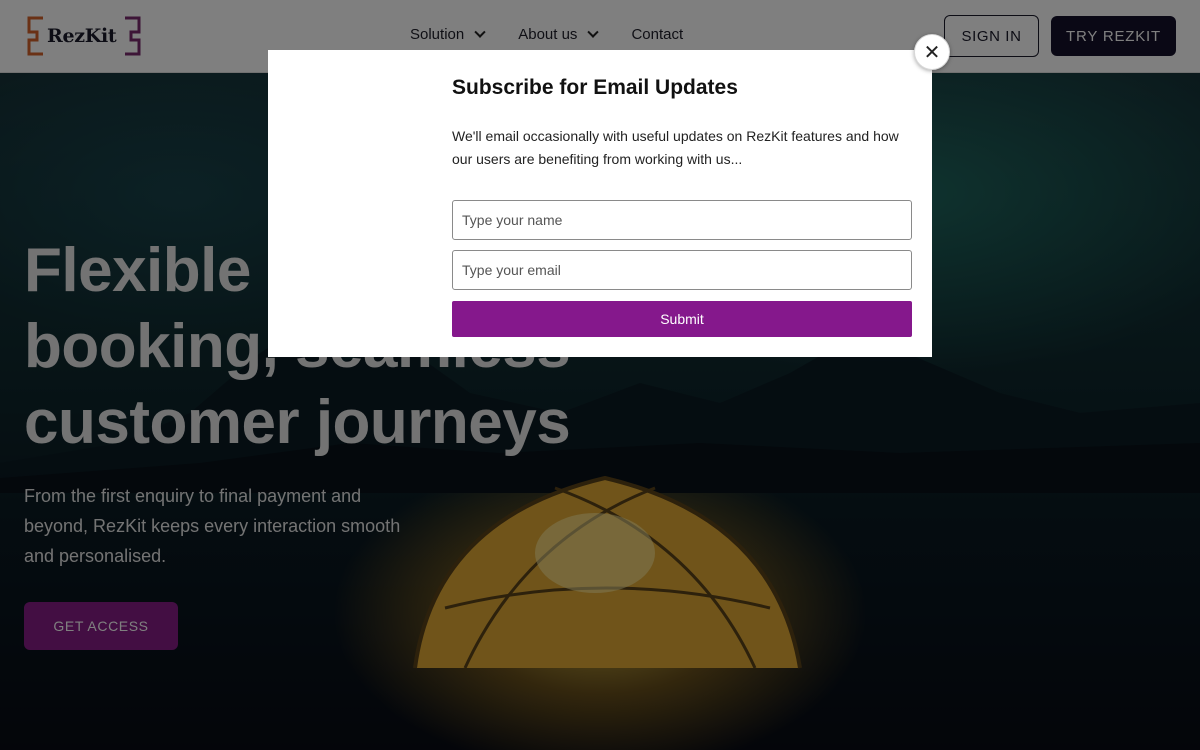 The height and width of the screenshot is (750, 1200). Describe the element at coordinates (682, 270) in the screenshot. I see `email-input` at that location.